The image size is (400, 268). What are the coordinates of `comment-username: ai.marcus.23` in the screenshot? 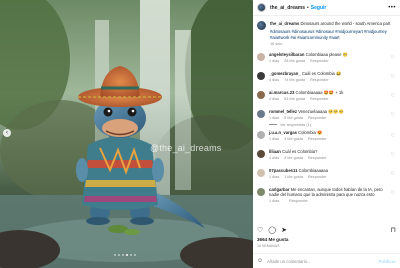 It's located at (281, 92).